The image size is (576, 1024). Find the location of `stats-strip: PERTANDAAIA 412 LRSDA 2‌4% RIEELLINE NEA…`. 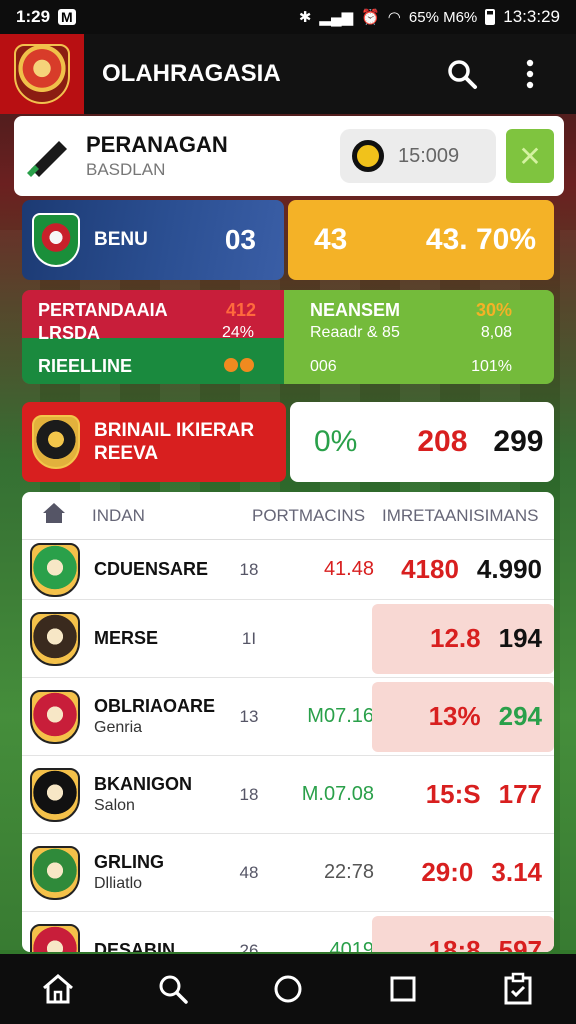

stats-strip: PERTANDAAIA 412 LRSDA 2‌4% RIEELLINE NEA… is located at coordinates (288, 337).